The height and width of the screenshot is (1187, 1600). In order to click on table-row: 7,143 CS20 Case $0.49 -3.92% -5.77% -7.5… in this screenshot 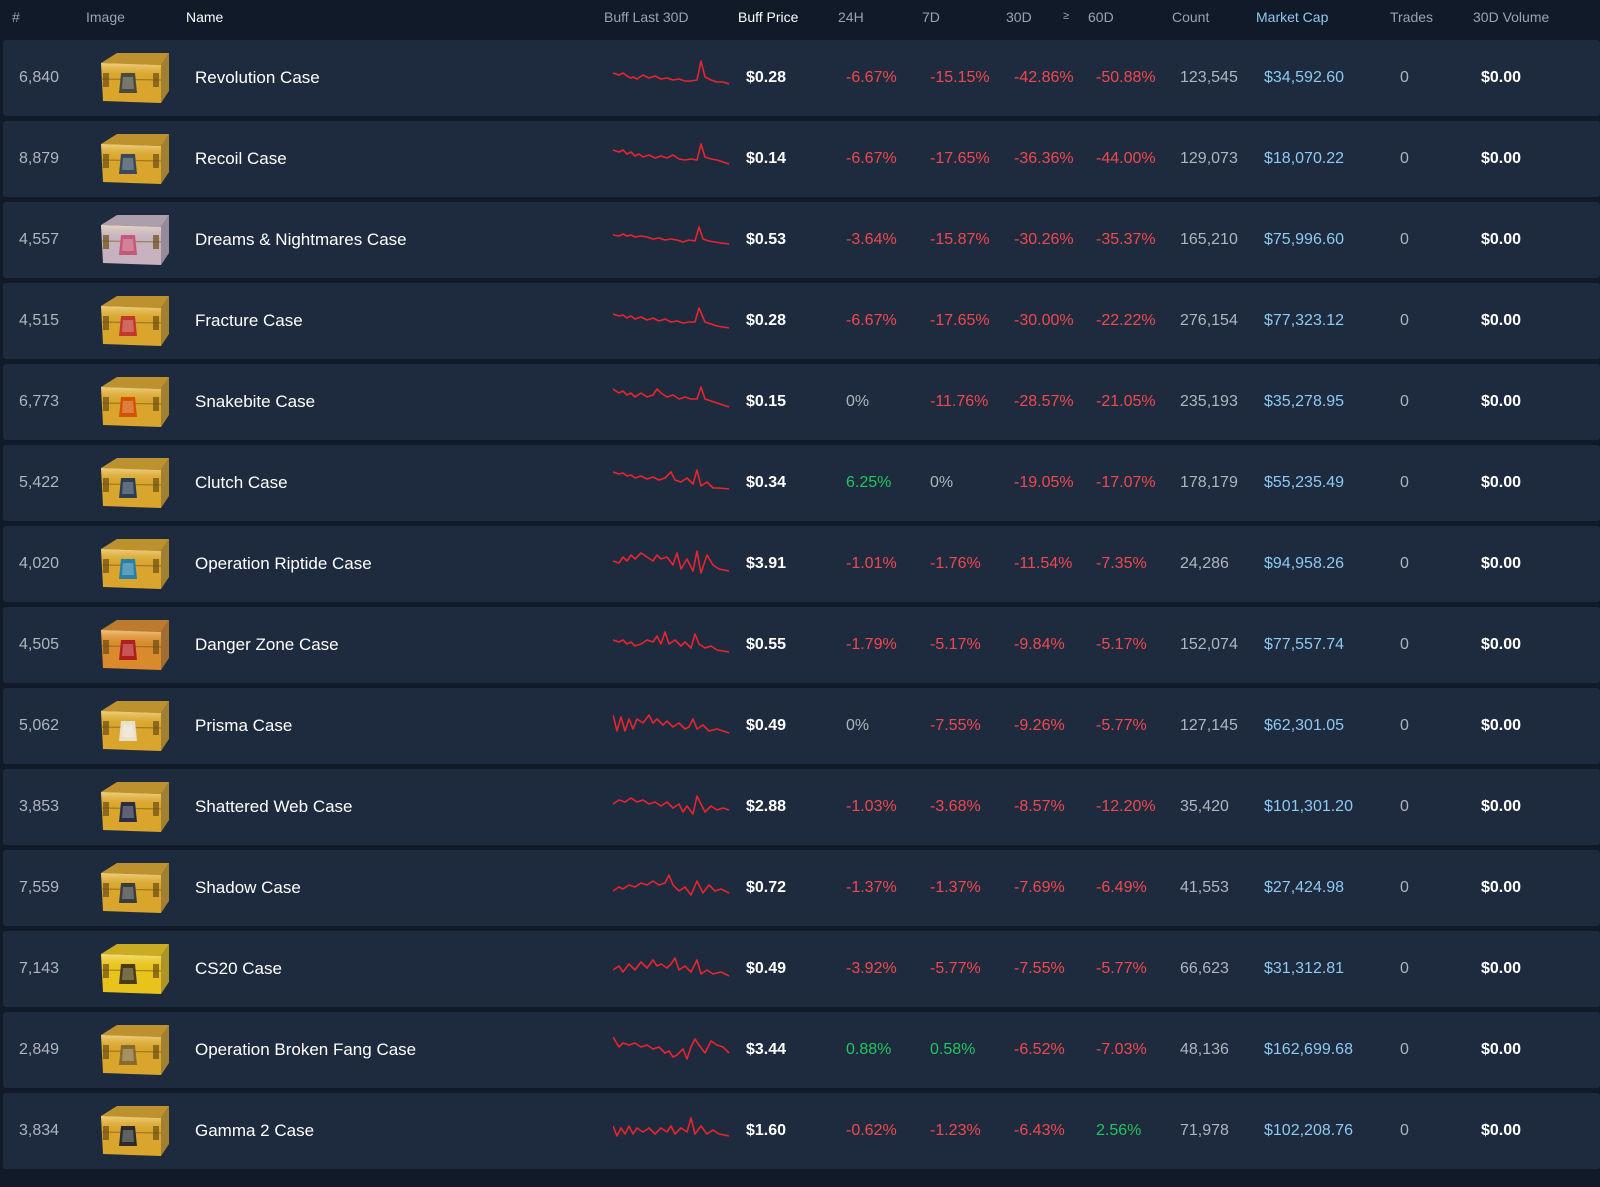, I will do `click(801, 969)`.